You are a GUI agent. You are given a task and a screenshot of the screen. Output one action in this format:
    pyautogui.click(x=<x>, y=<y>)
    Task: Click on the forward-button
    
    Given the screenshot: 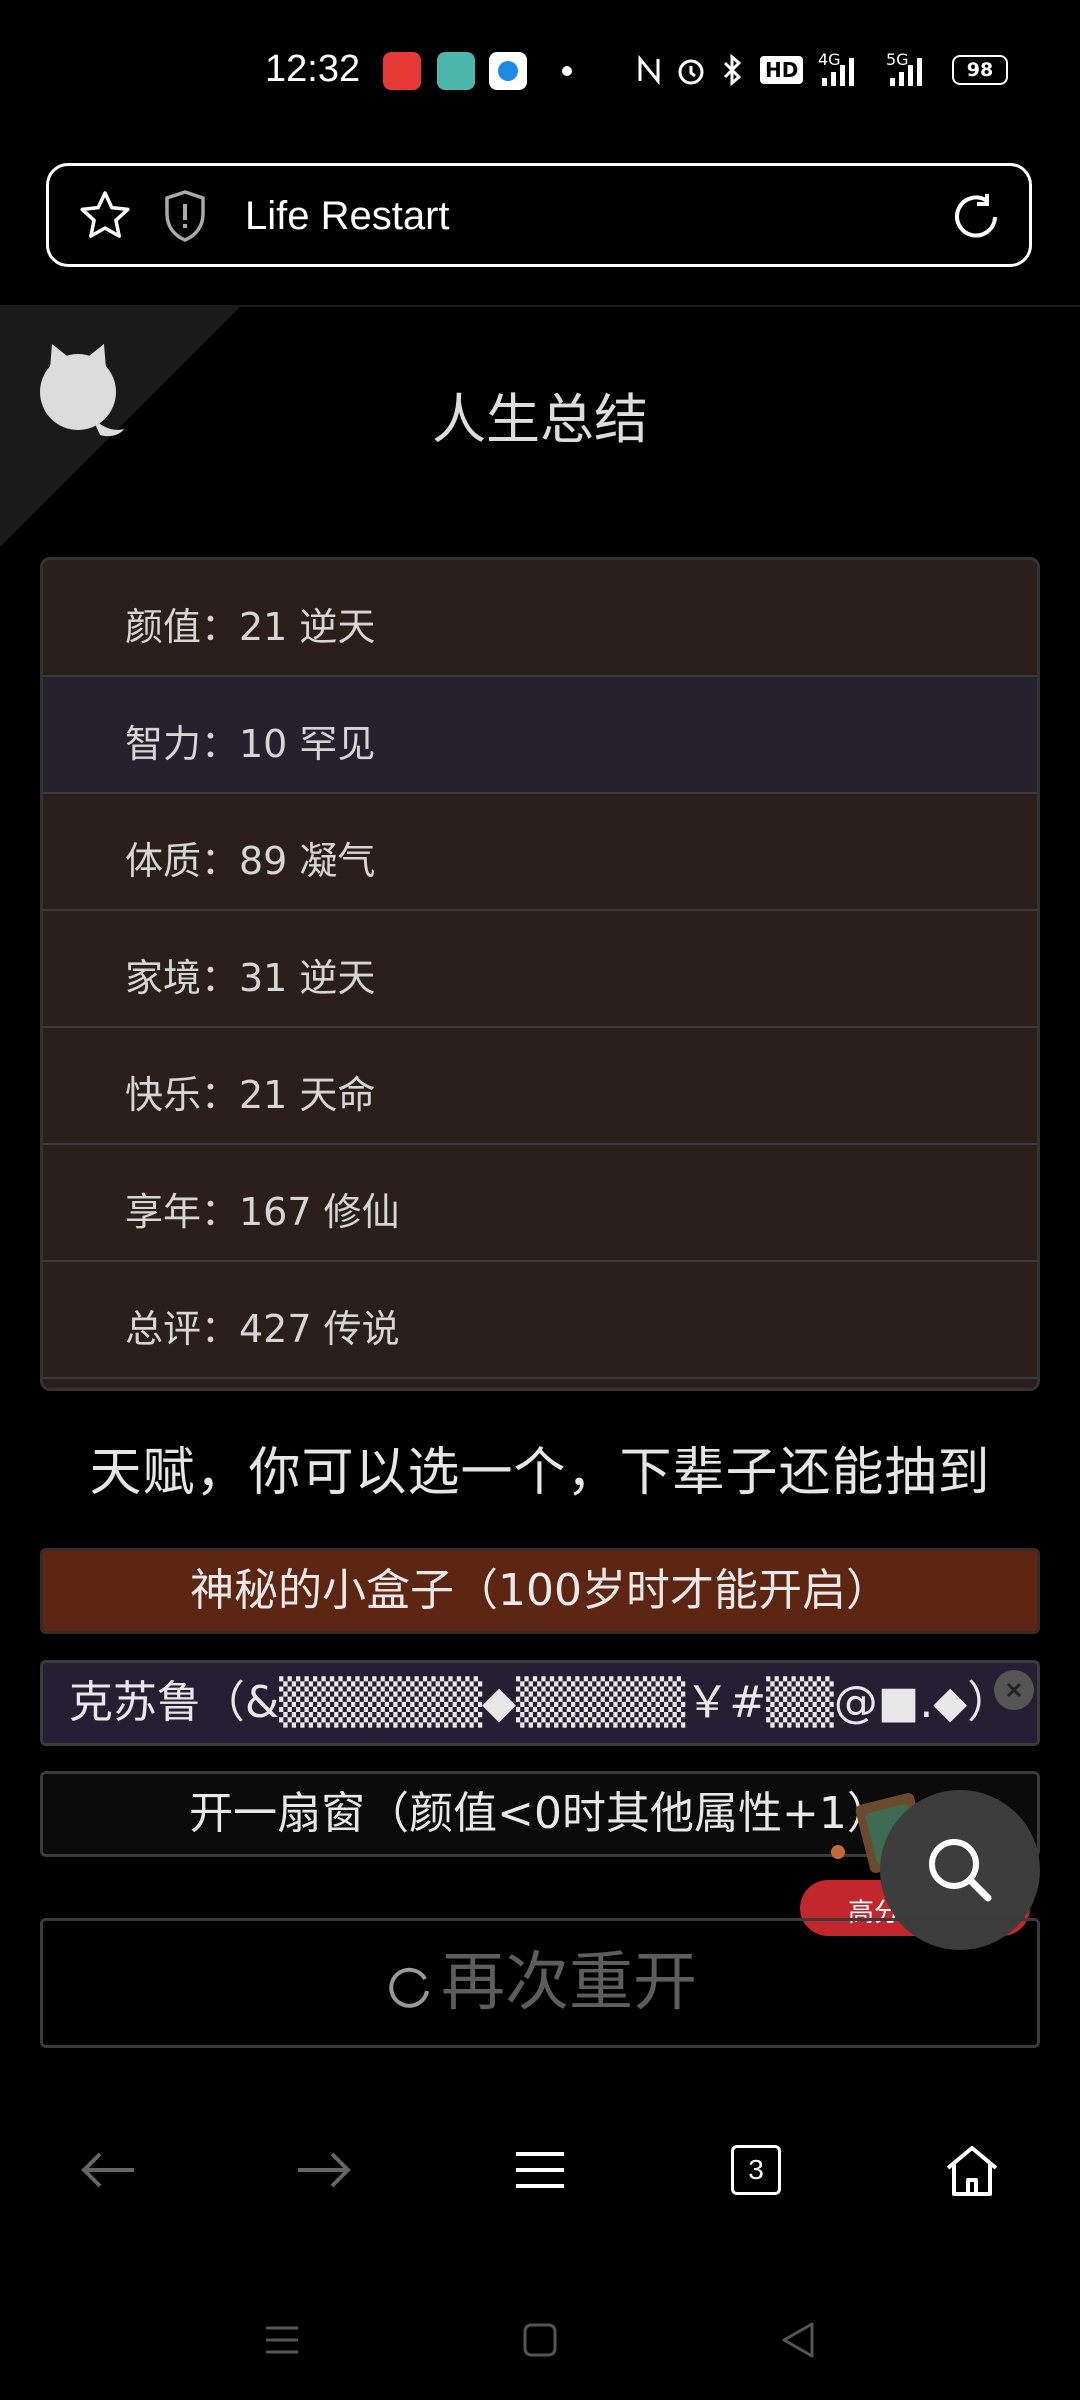 What is the action you would take?
    pyautogui.click(x=324, y=2170)
    